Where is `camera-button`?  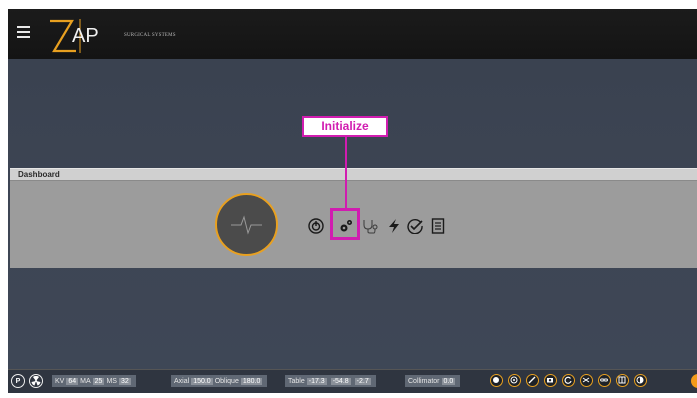
camera-button is located at coordinates (550, 380).